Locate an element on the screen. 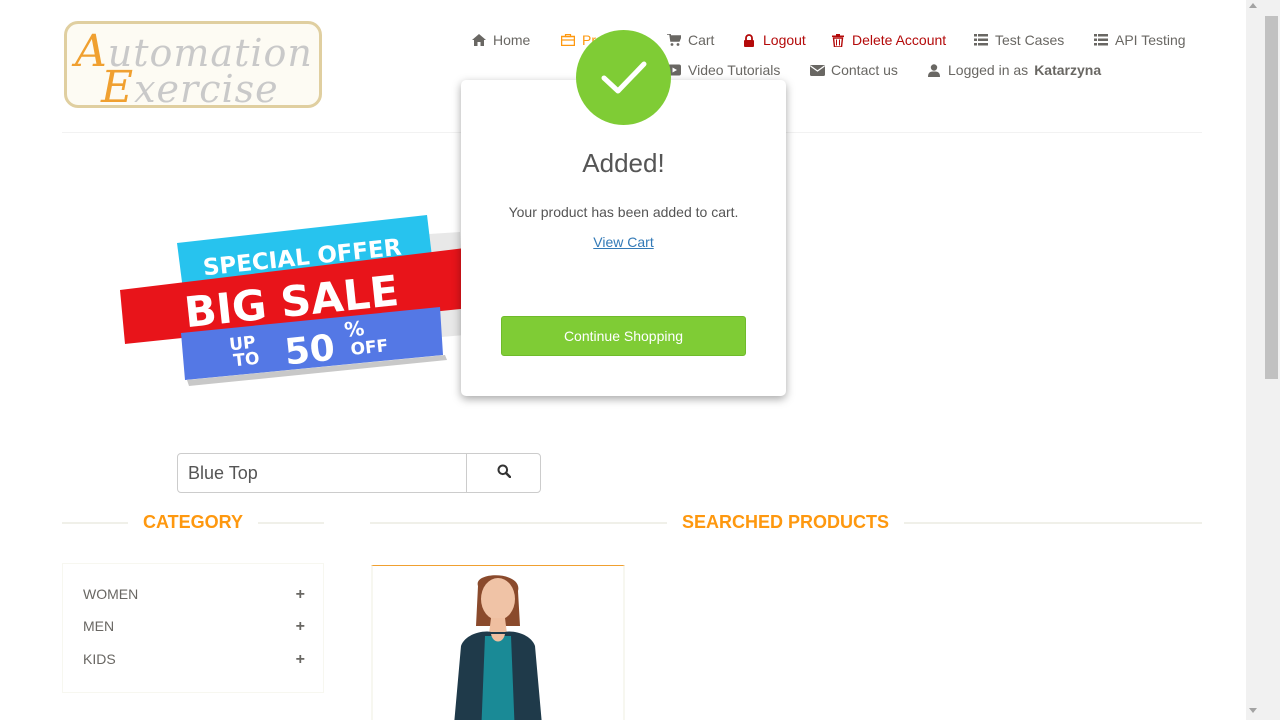  envelope-icon is located at coordinates (817, 70).